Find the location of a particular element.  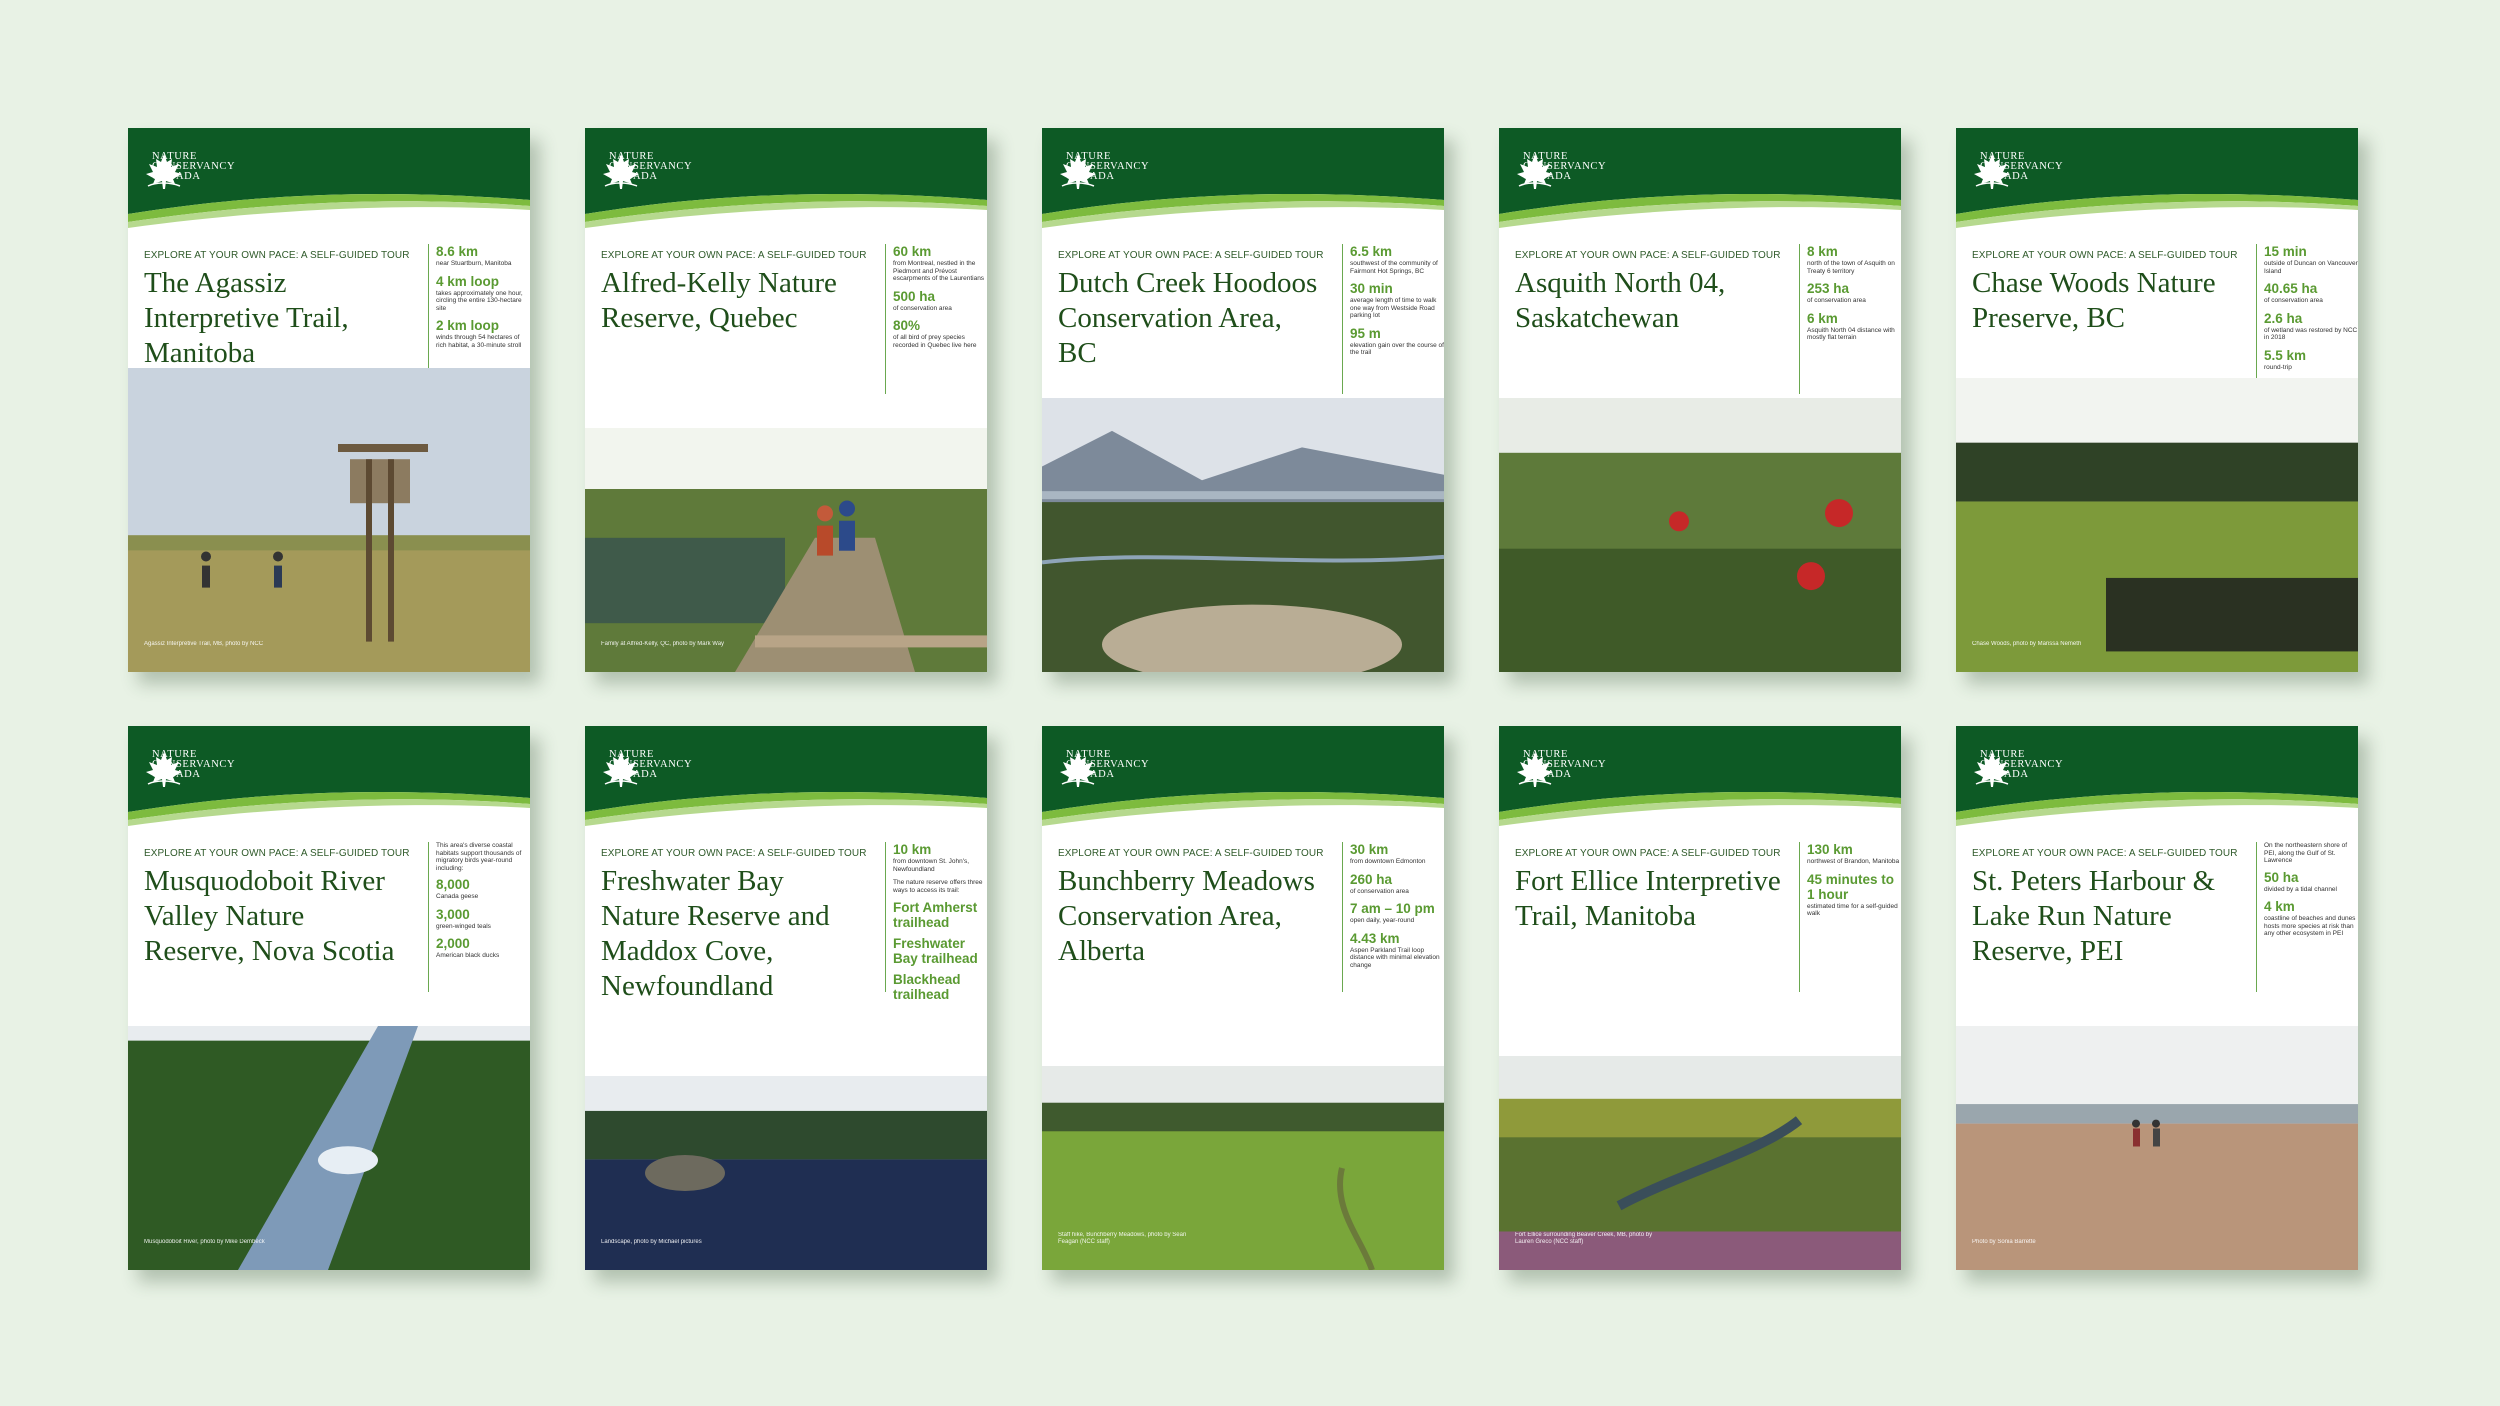

stat-value: 30 km is located at coordinates (1369, 849).